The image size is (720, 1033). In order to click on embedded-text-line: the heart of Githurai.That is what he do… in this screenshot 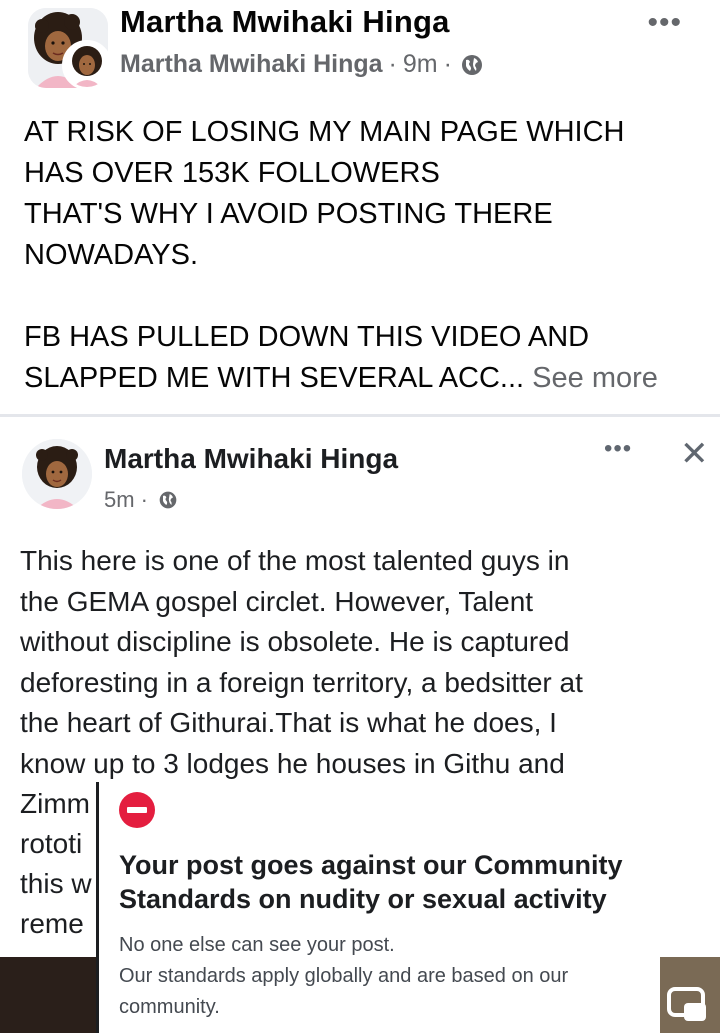, I will do `click(288, 722)`.